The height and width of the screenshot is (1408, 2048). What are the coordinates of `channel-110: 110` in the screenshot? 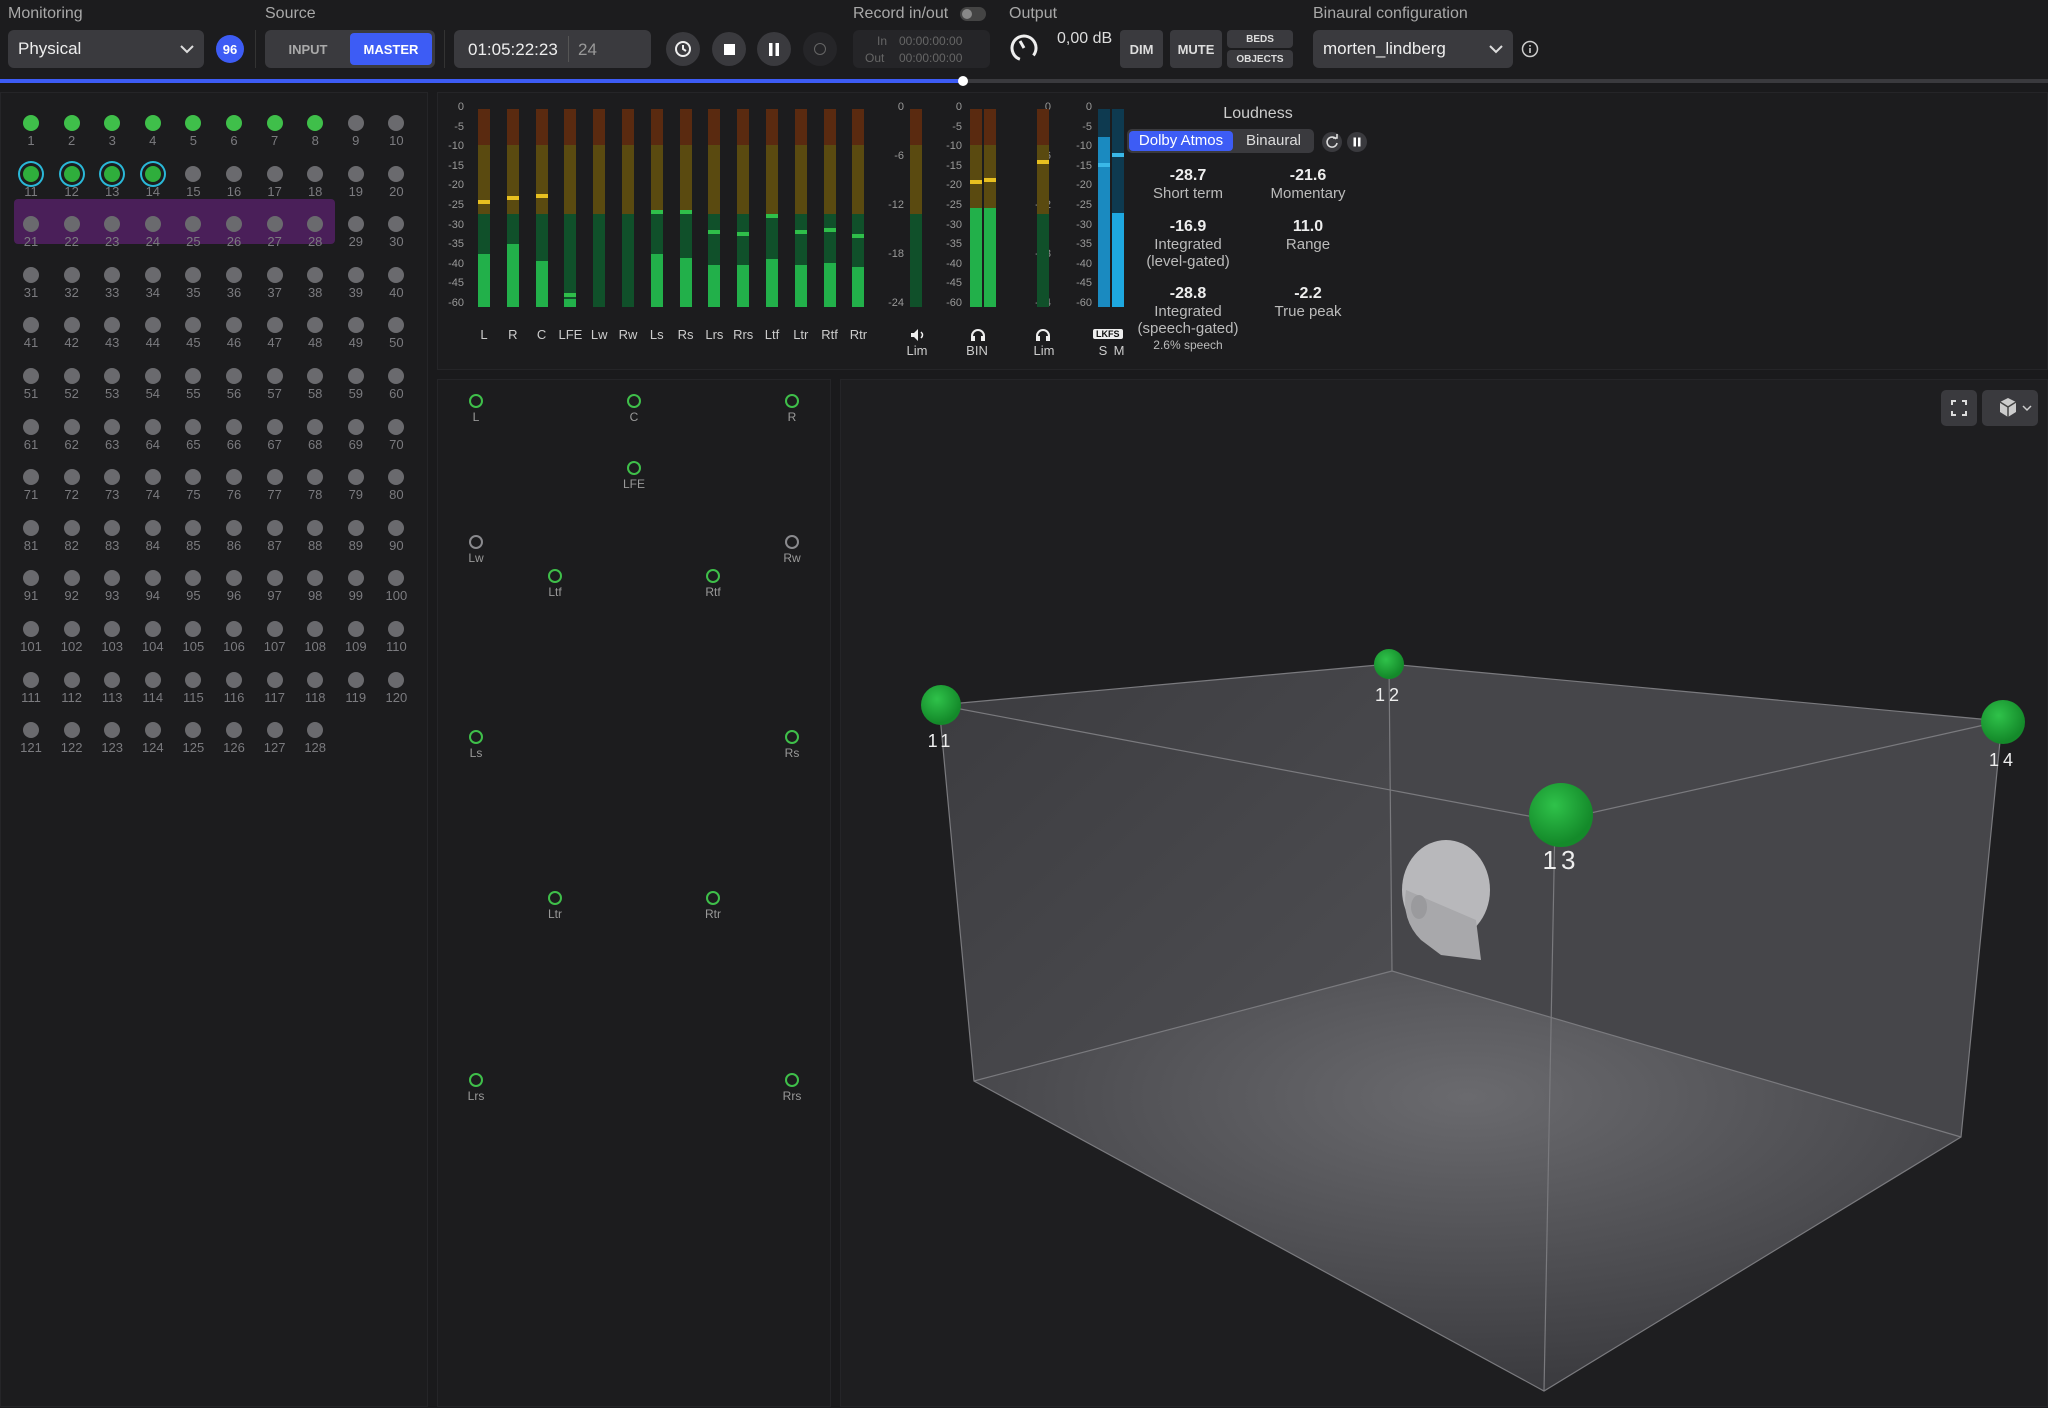 It's located at (396, 642).